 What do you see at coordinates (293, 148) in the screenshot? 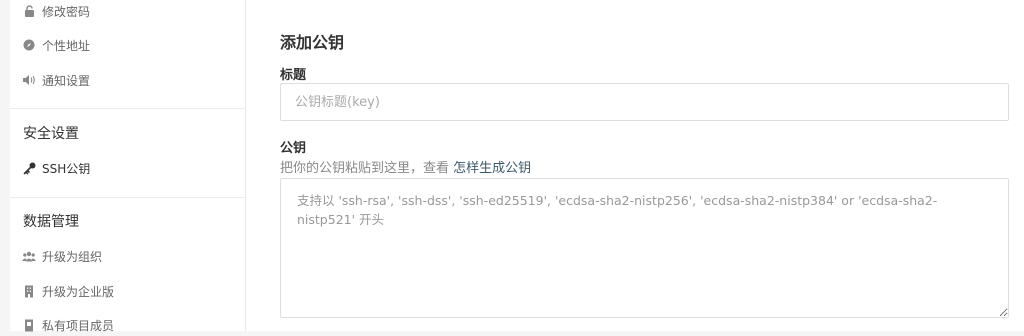
I see `key-field-label: 公钥` at bounding box center [293, 148].